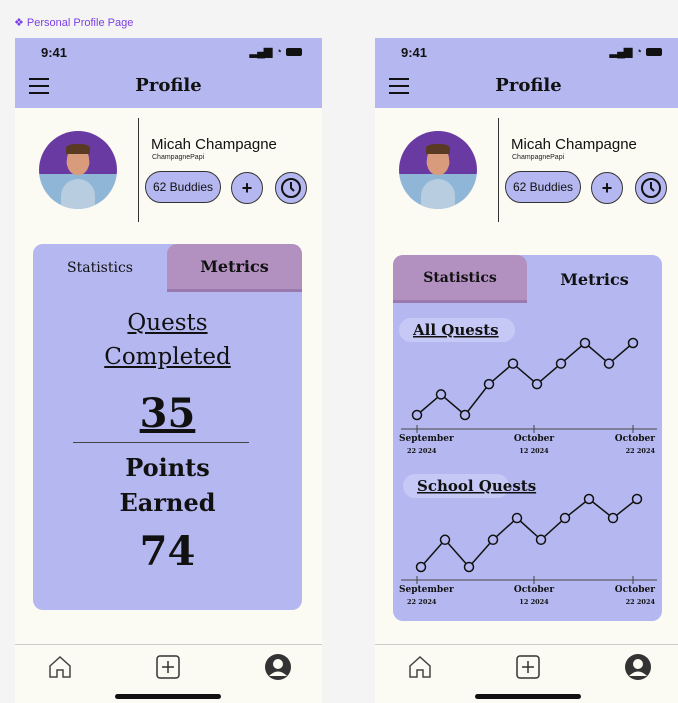 Image resolution: width=678 pixels, height=703 pixels. I want to click on points-value: 74, so click(167, 551).